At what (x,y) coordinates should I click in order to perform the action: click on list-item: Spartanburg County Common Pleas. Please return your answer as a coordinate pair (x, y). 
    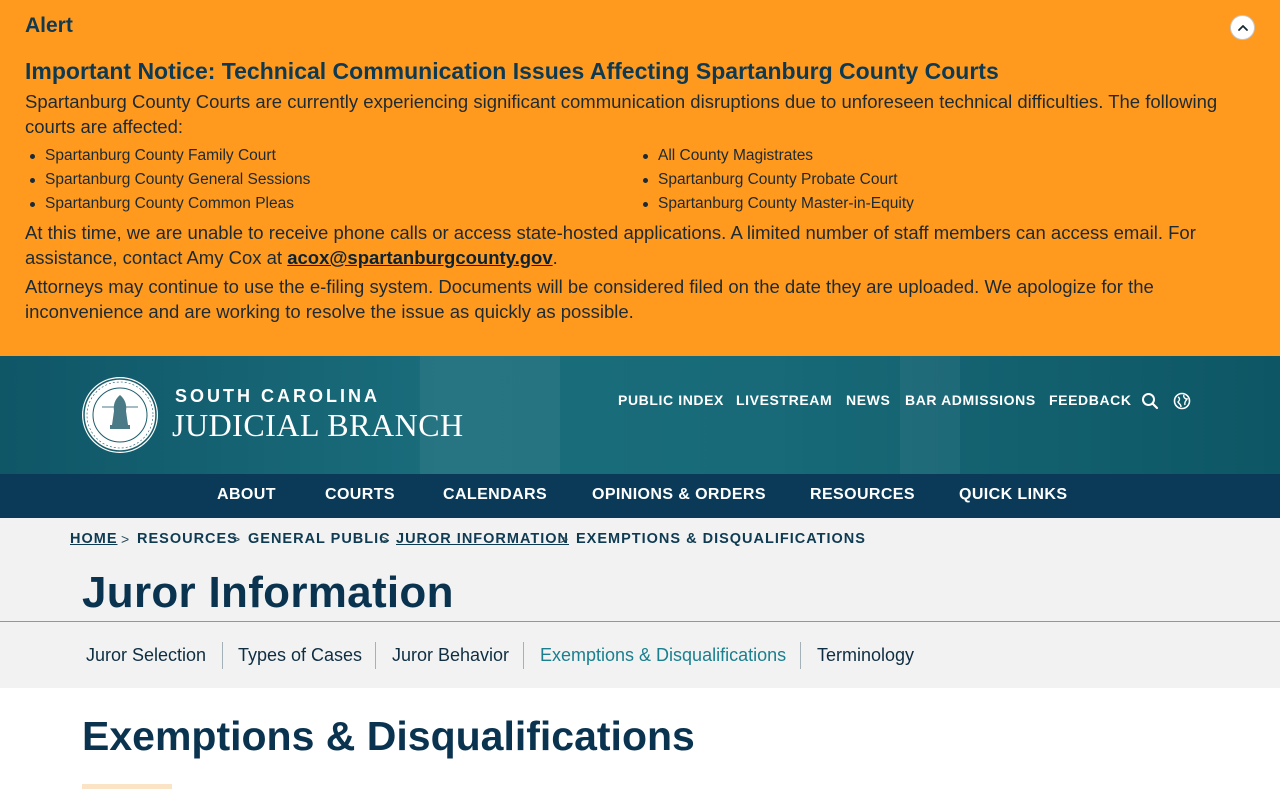
    Looking at the image, I should click on (325, 204).